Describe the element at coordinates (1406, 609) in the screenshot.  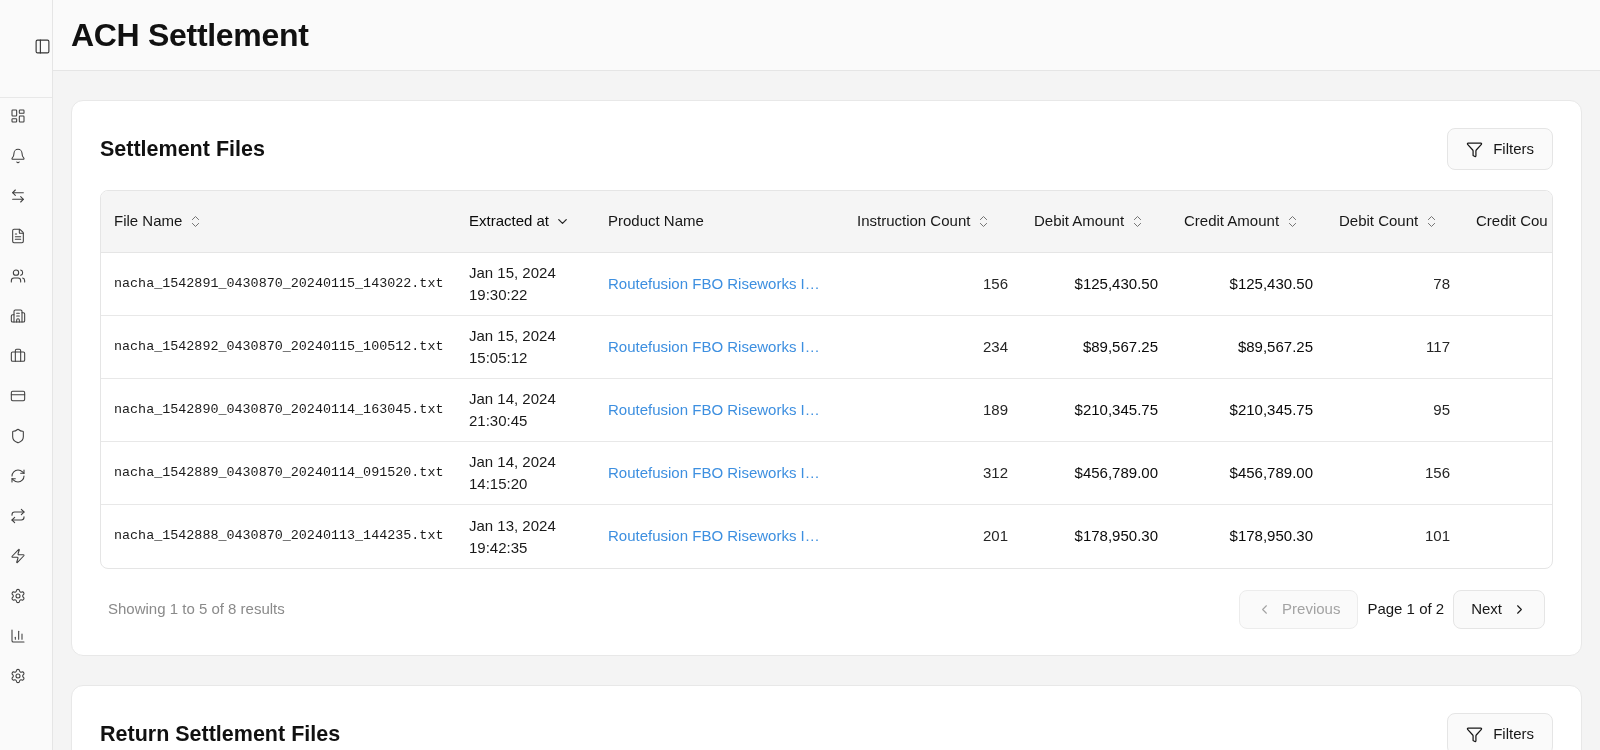
I see `page-indicator: Page 1 of 2` at that location.